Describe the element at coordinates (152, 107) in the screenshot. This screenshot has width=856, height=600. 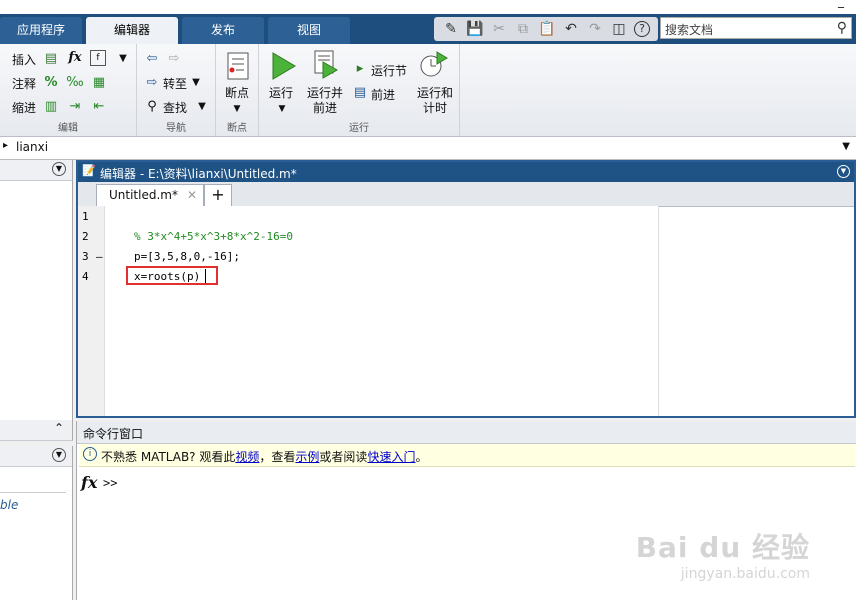
I see `find-icon: ⚲` at that location.